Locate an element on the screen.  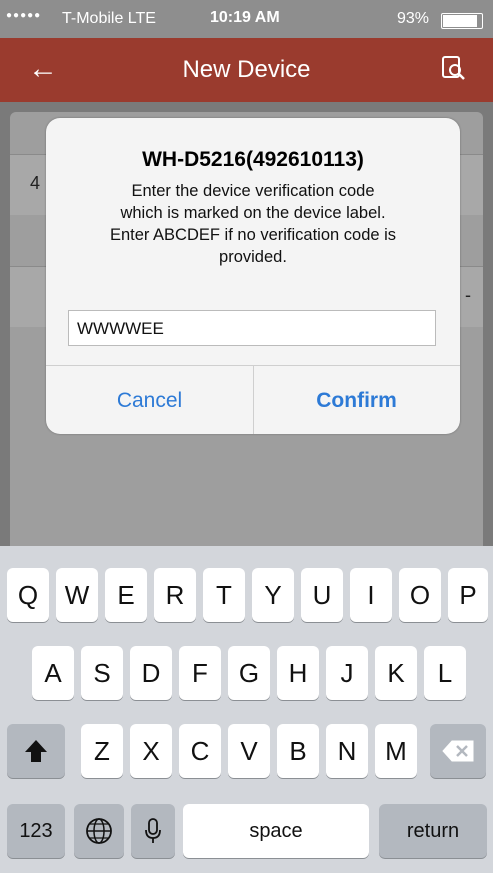
search-document-icon is located at coordinates (453, 68).